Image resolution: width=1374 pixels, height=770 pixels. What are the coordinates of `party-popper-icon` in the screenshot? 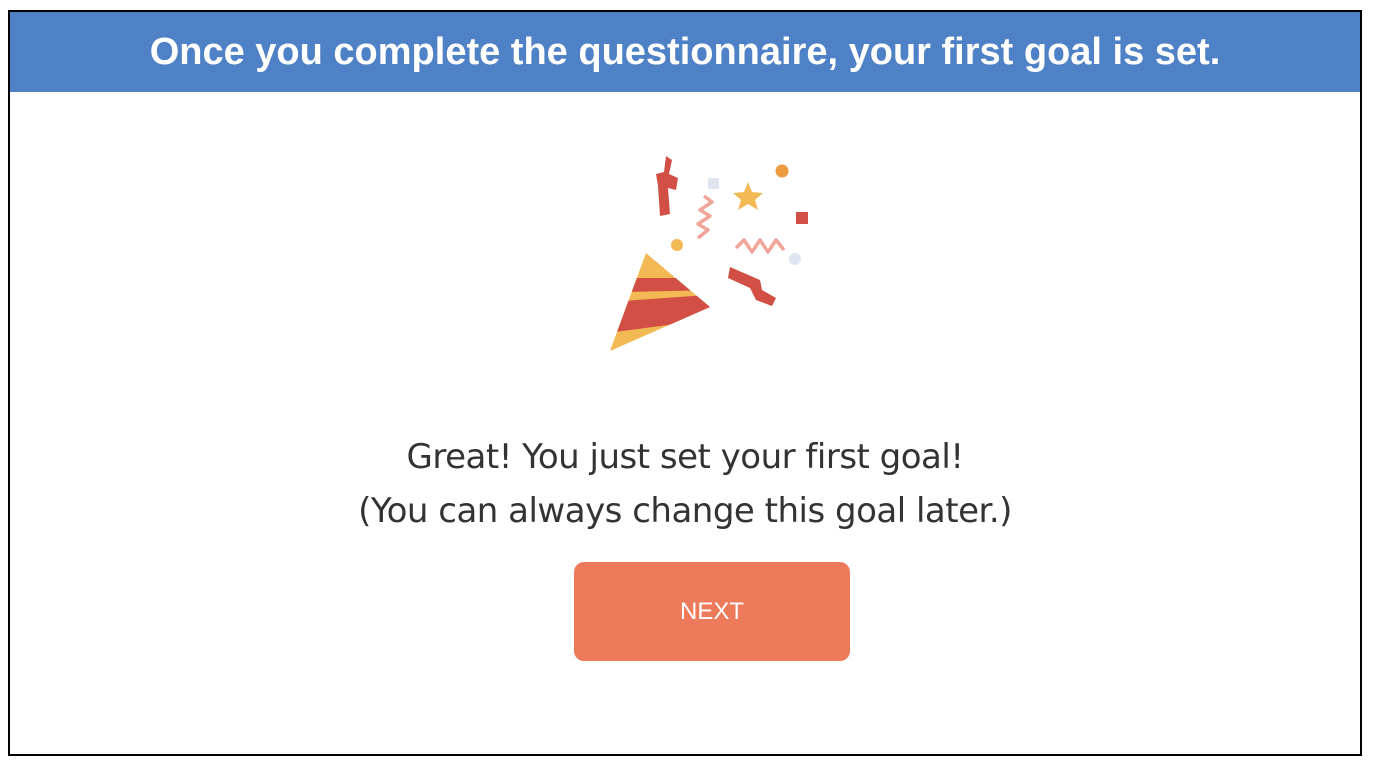 It's located at (709, 253).